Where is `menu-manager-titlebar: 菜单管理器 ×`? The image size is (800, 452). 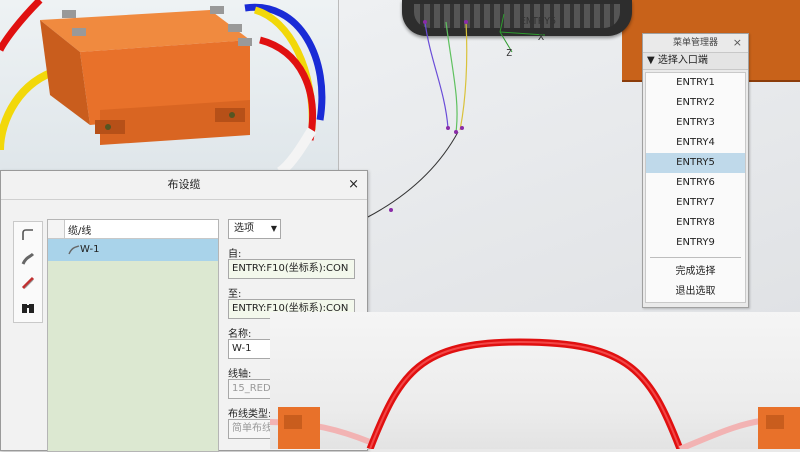
menu-manager-titlebar: 菜单管理器 × is located at coordinates (695, 43).